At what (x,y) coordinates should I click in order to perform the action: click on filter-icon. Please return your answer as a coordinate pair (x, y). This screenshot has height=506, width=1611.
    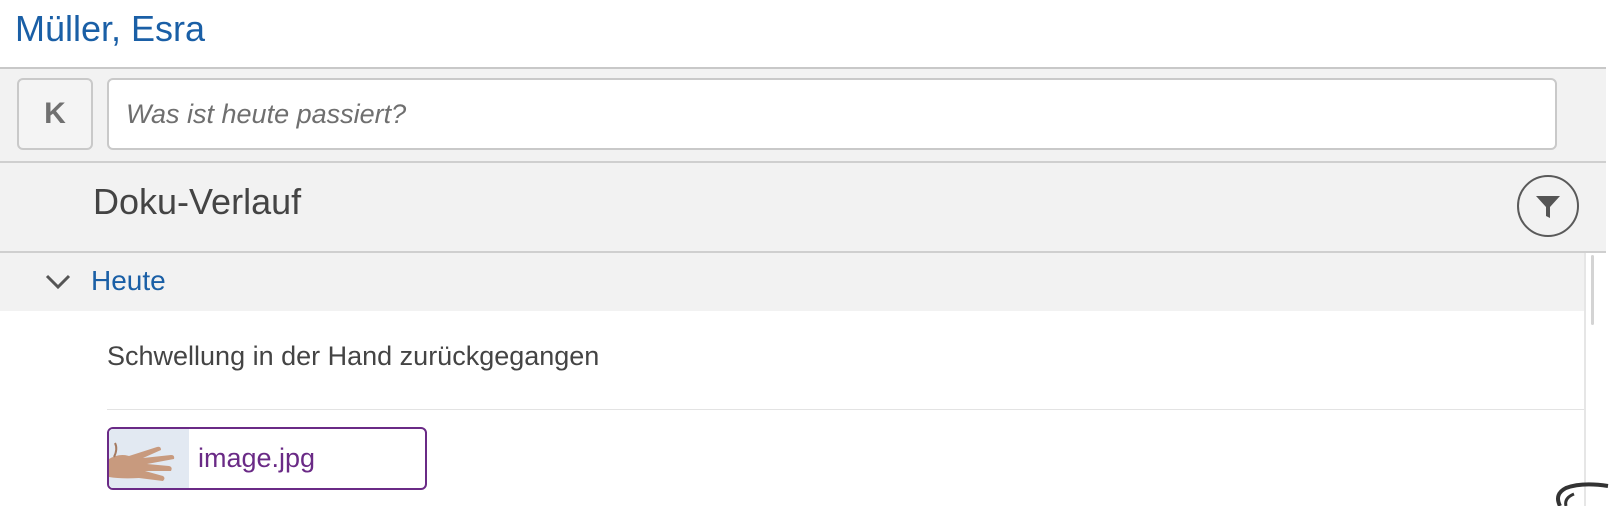
    Looking at the image, I should click on (1548, 207).